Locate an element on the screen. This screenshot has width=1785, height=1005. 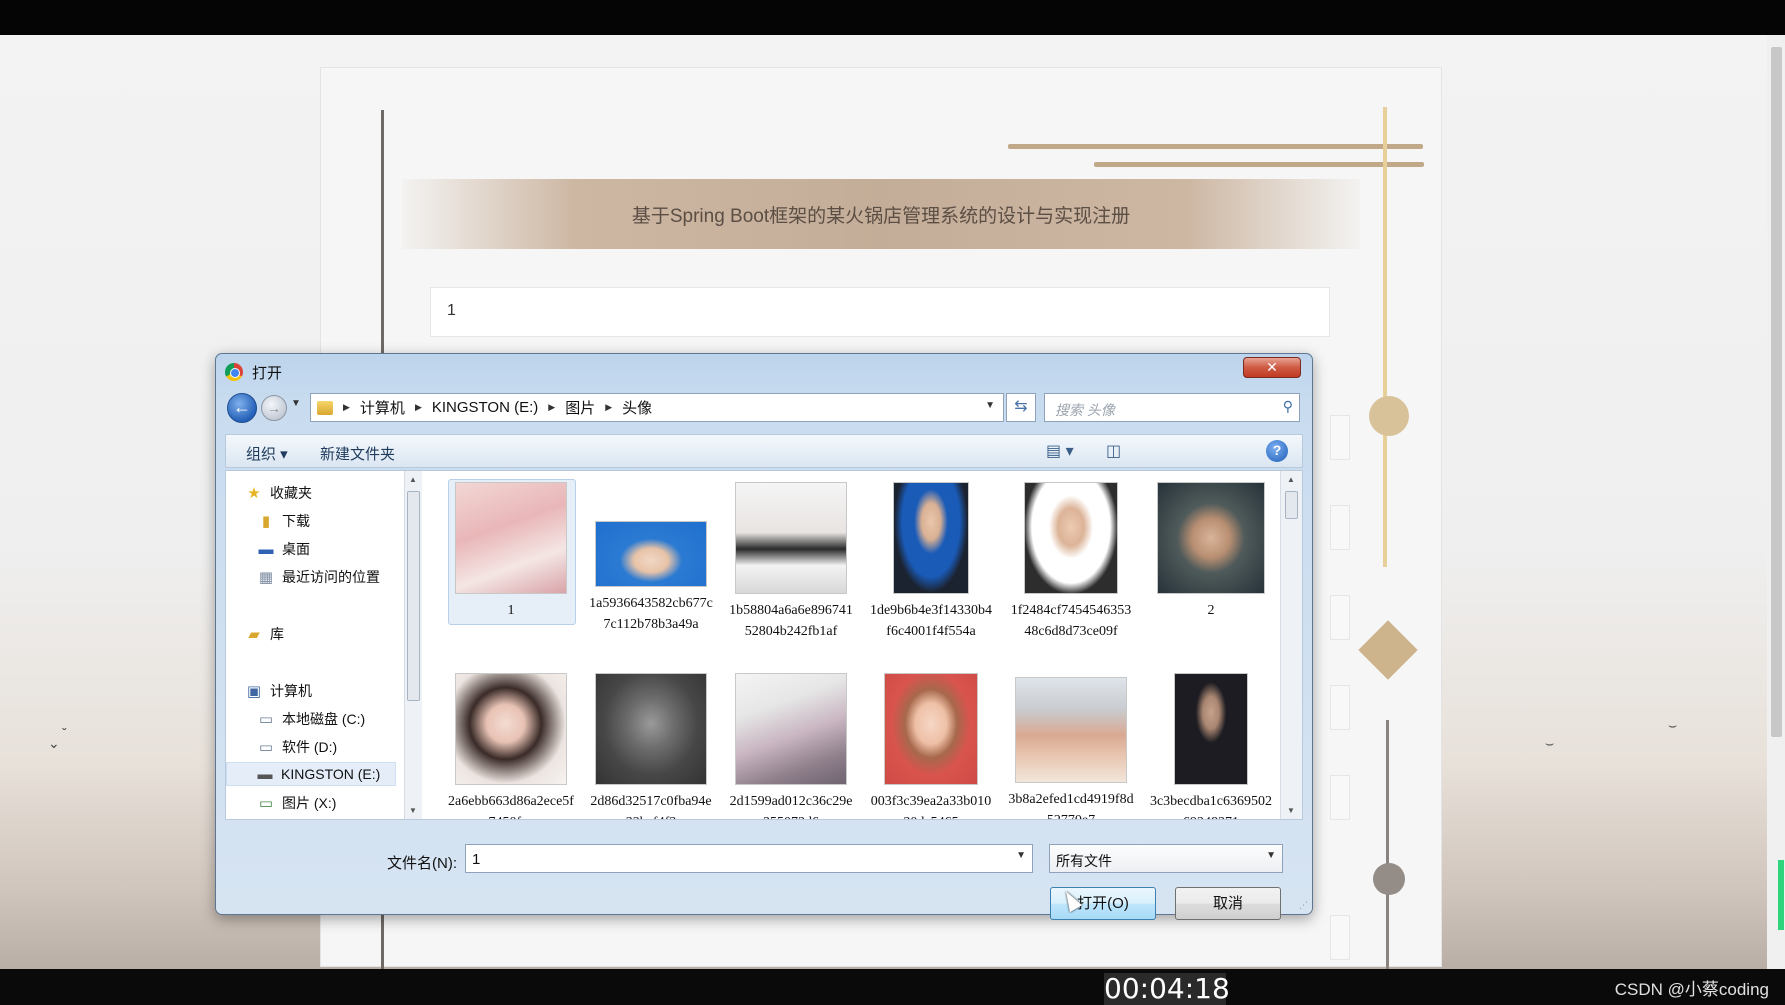
breadcrumb-avatars: 头像 is located at coordinates (637, 407).